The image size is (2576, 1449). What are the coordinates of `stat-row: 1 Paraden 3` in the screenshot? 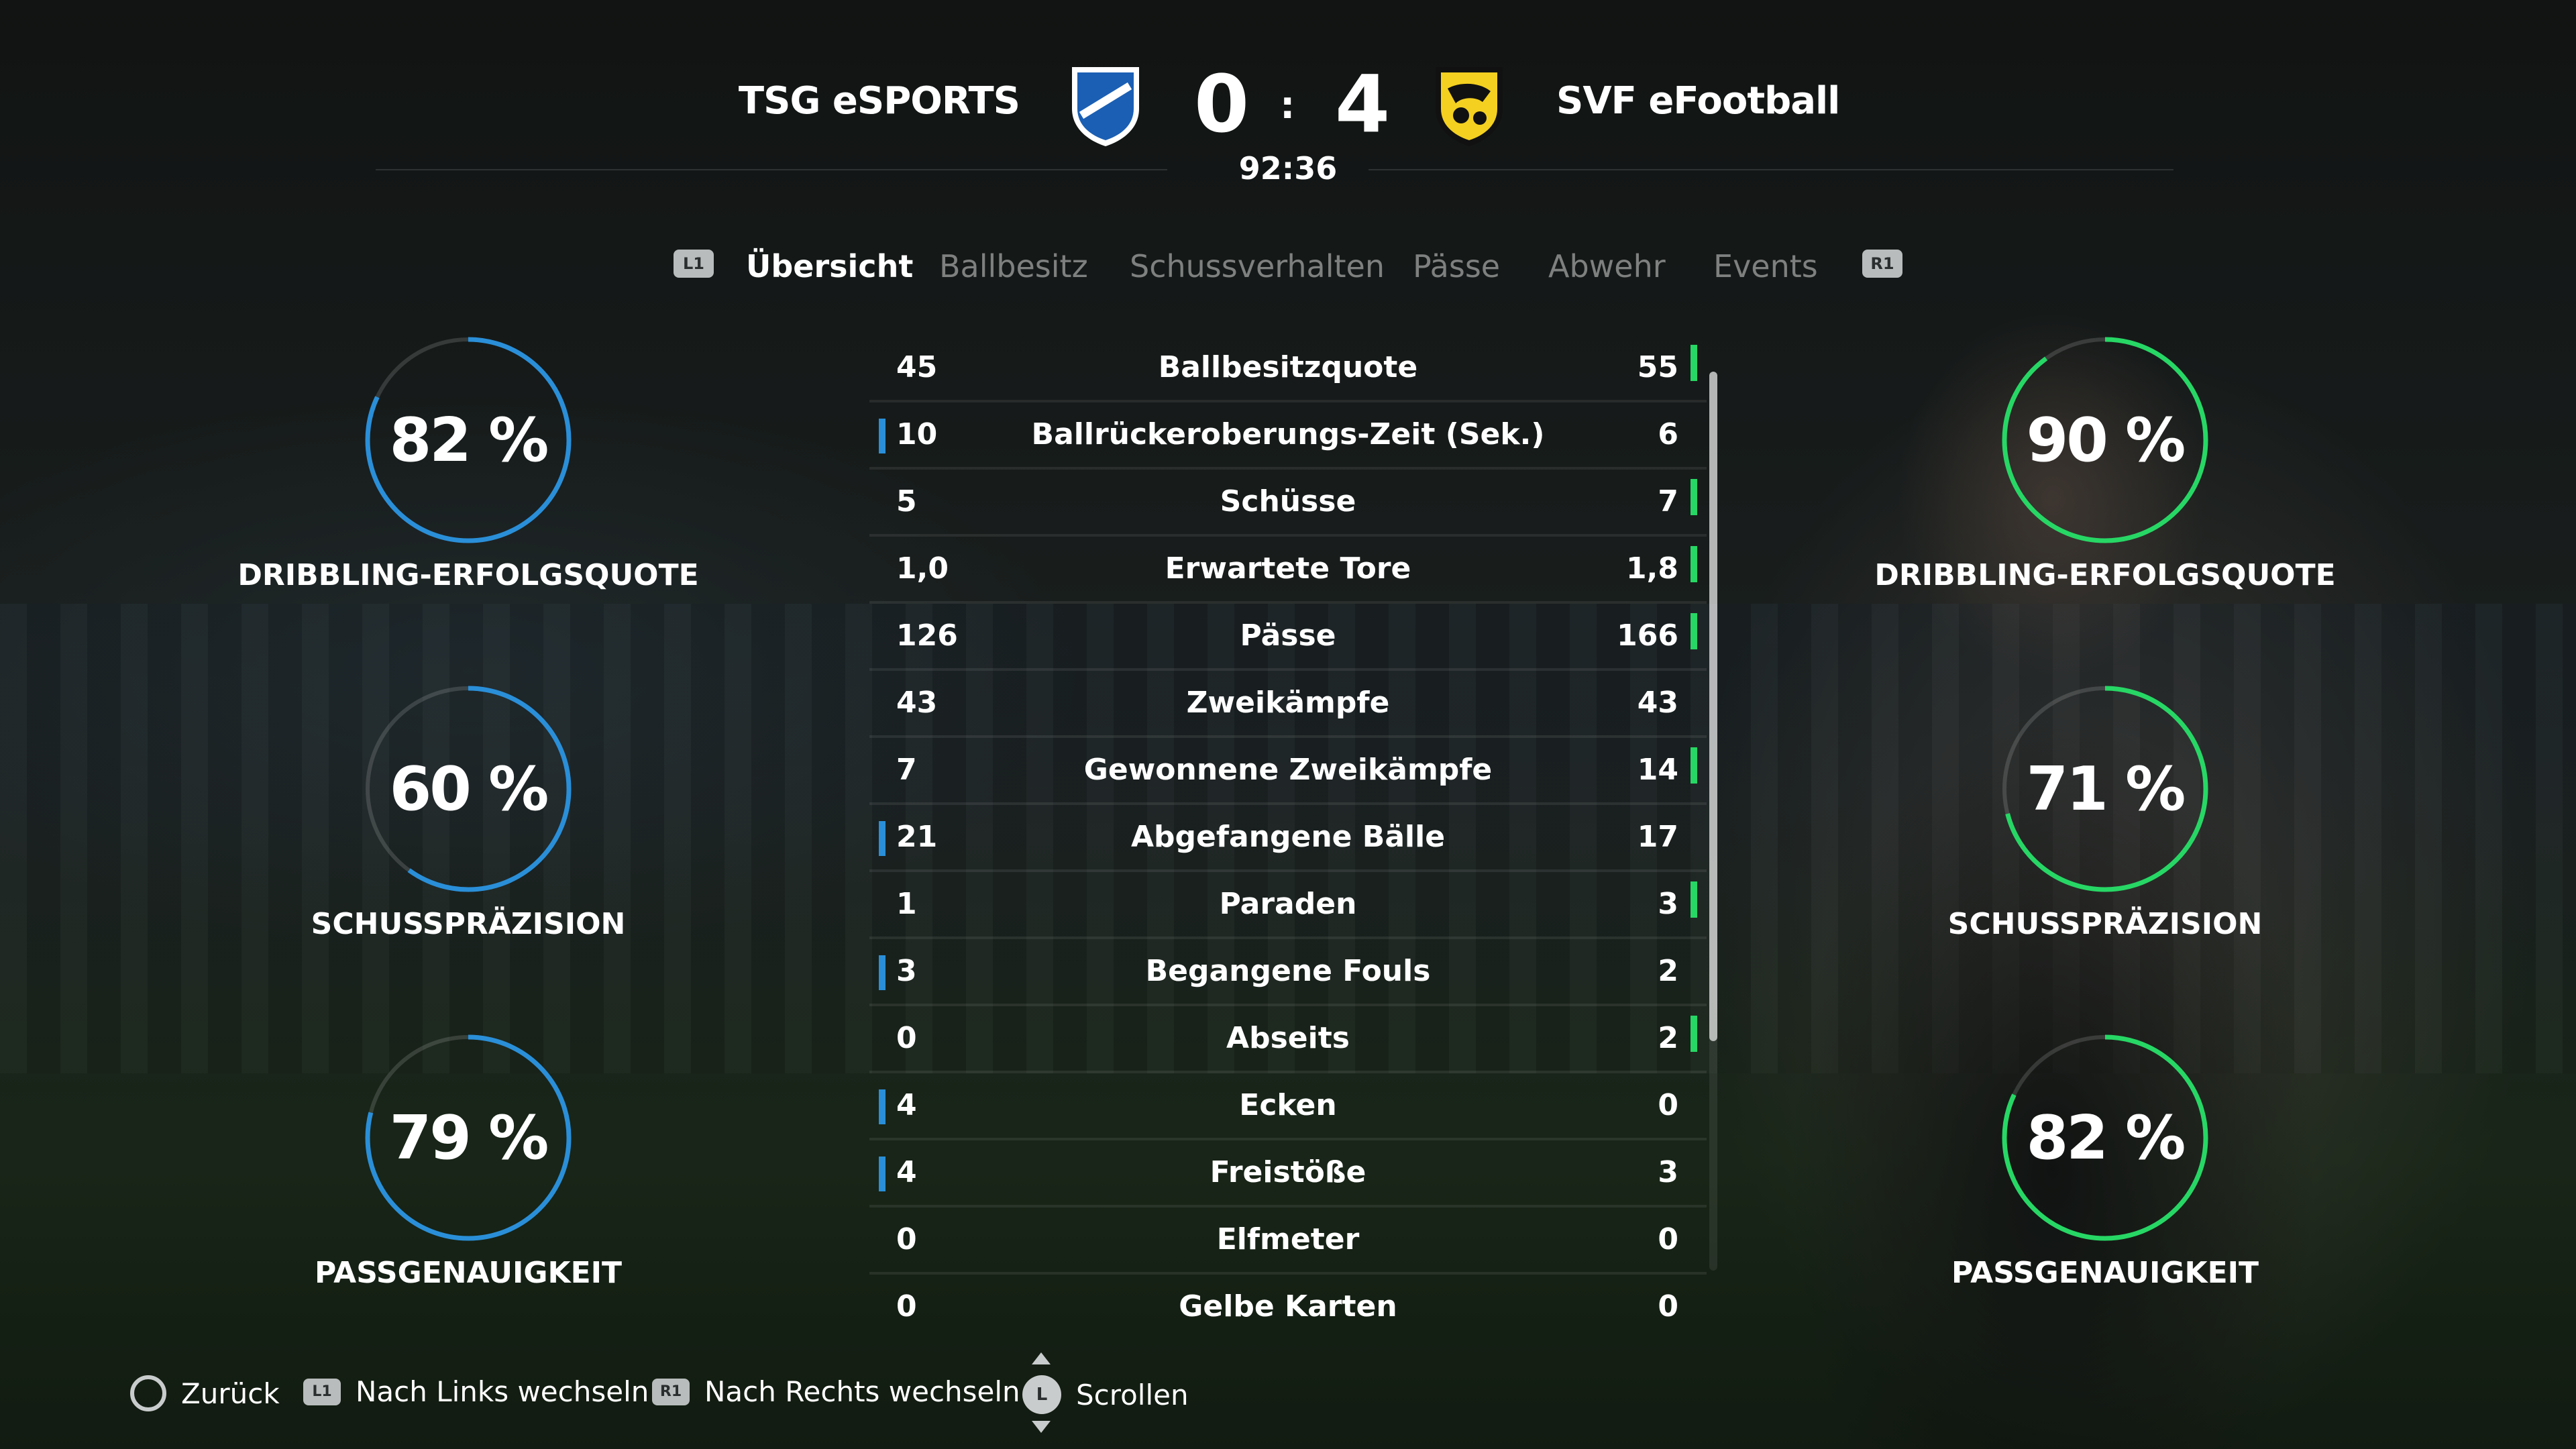 It's located at (1288, 905).